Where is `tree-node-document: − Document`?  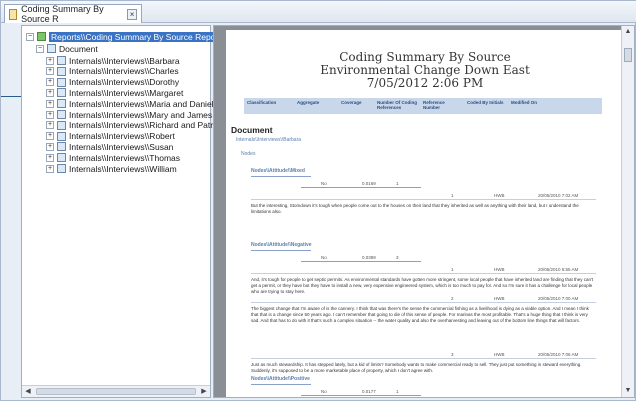 tree-node-document: − Document is located at coordinates (67, 48).